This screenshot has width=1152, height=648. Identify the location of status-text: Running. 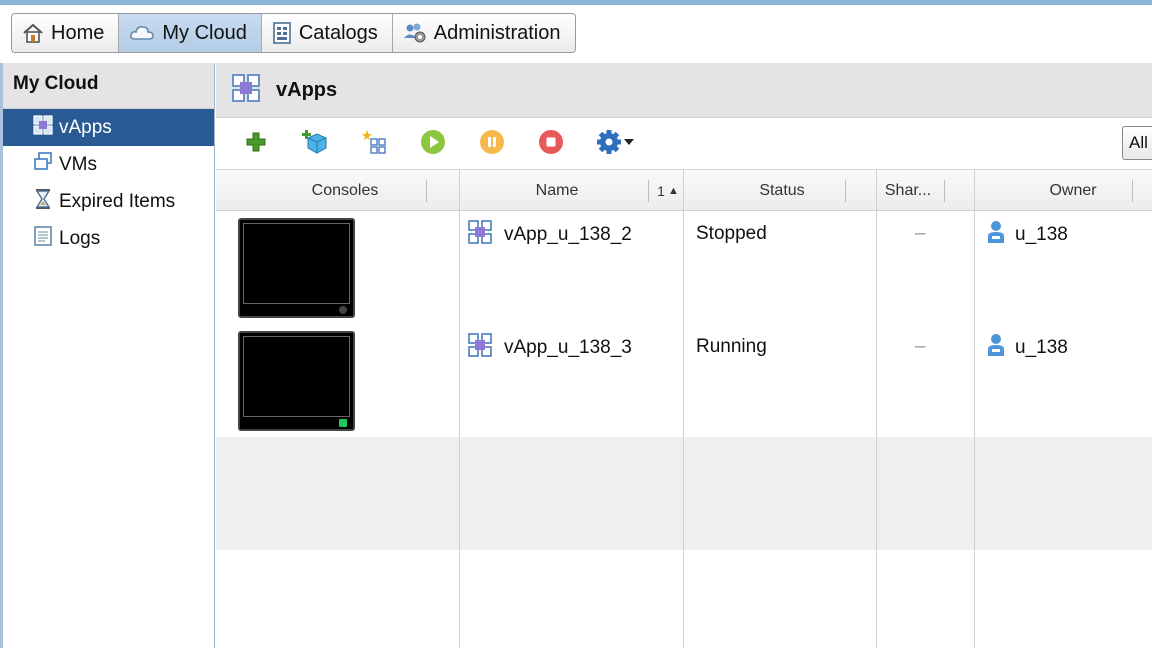
(731, 346).